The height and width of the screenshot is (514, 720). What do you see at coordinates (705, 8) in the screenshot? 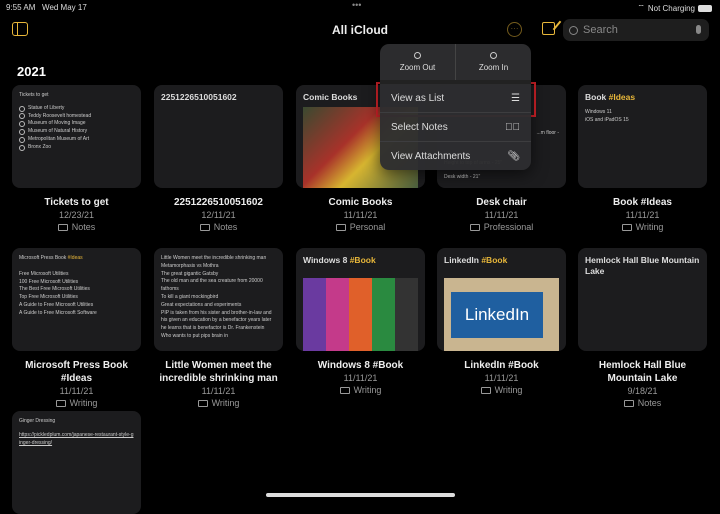
I see `battery-icon` at bounding box center [705, 8].